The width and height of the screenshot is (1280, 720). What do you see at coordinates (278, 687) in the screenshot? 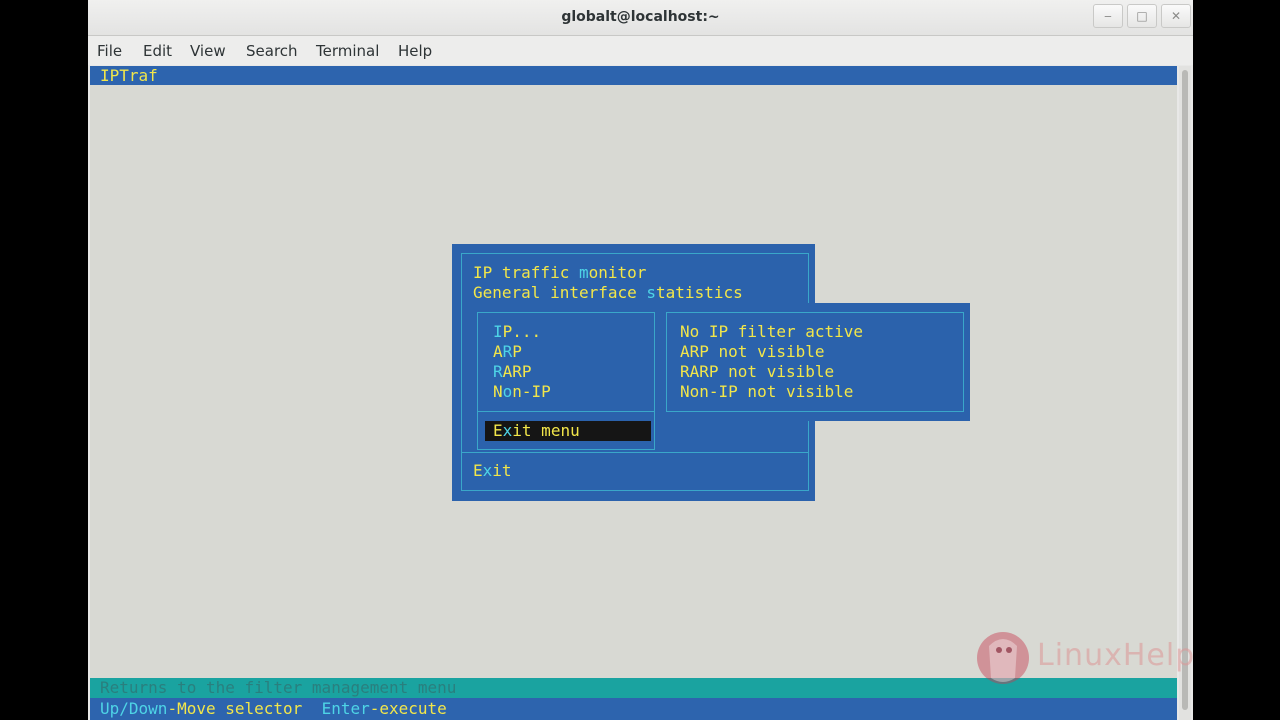
I see `help-status-text: Returns to the filter management menu` at bounding box center [278, 687].